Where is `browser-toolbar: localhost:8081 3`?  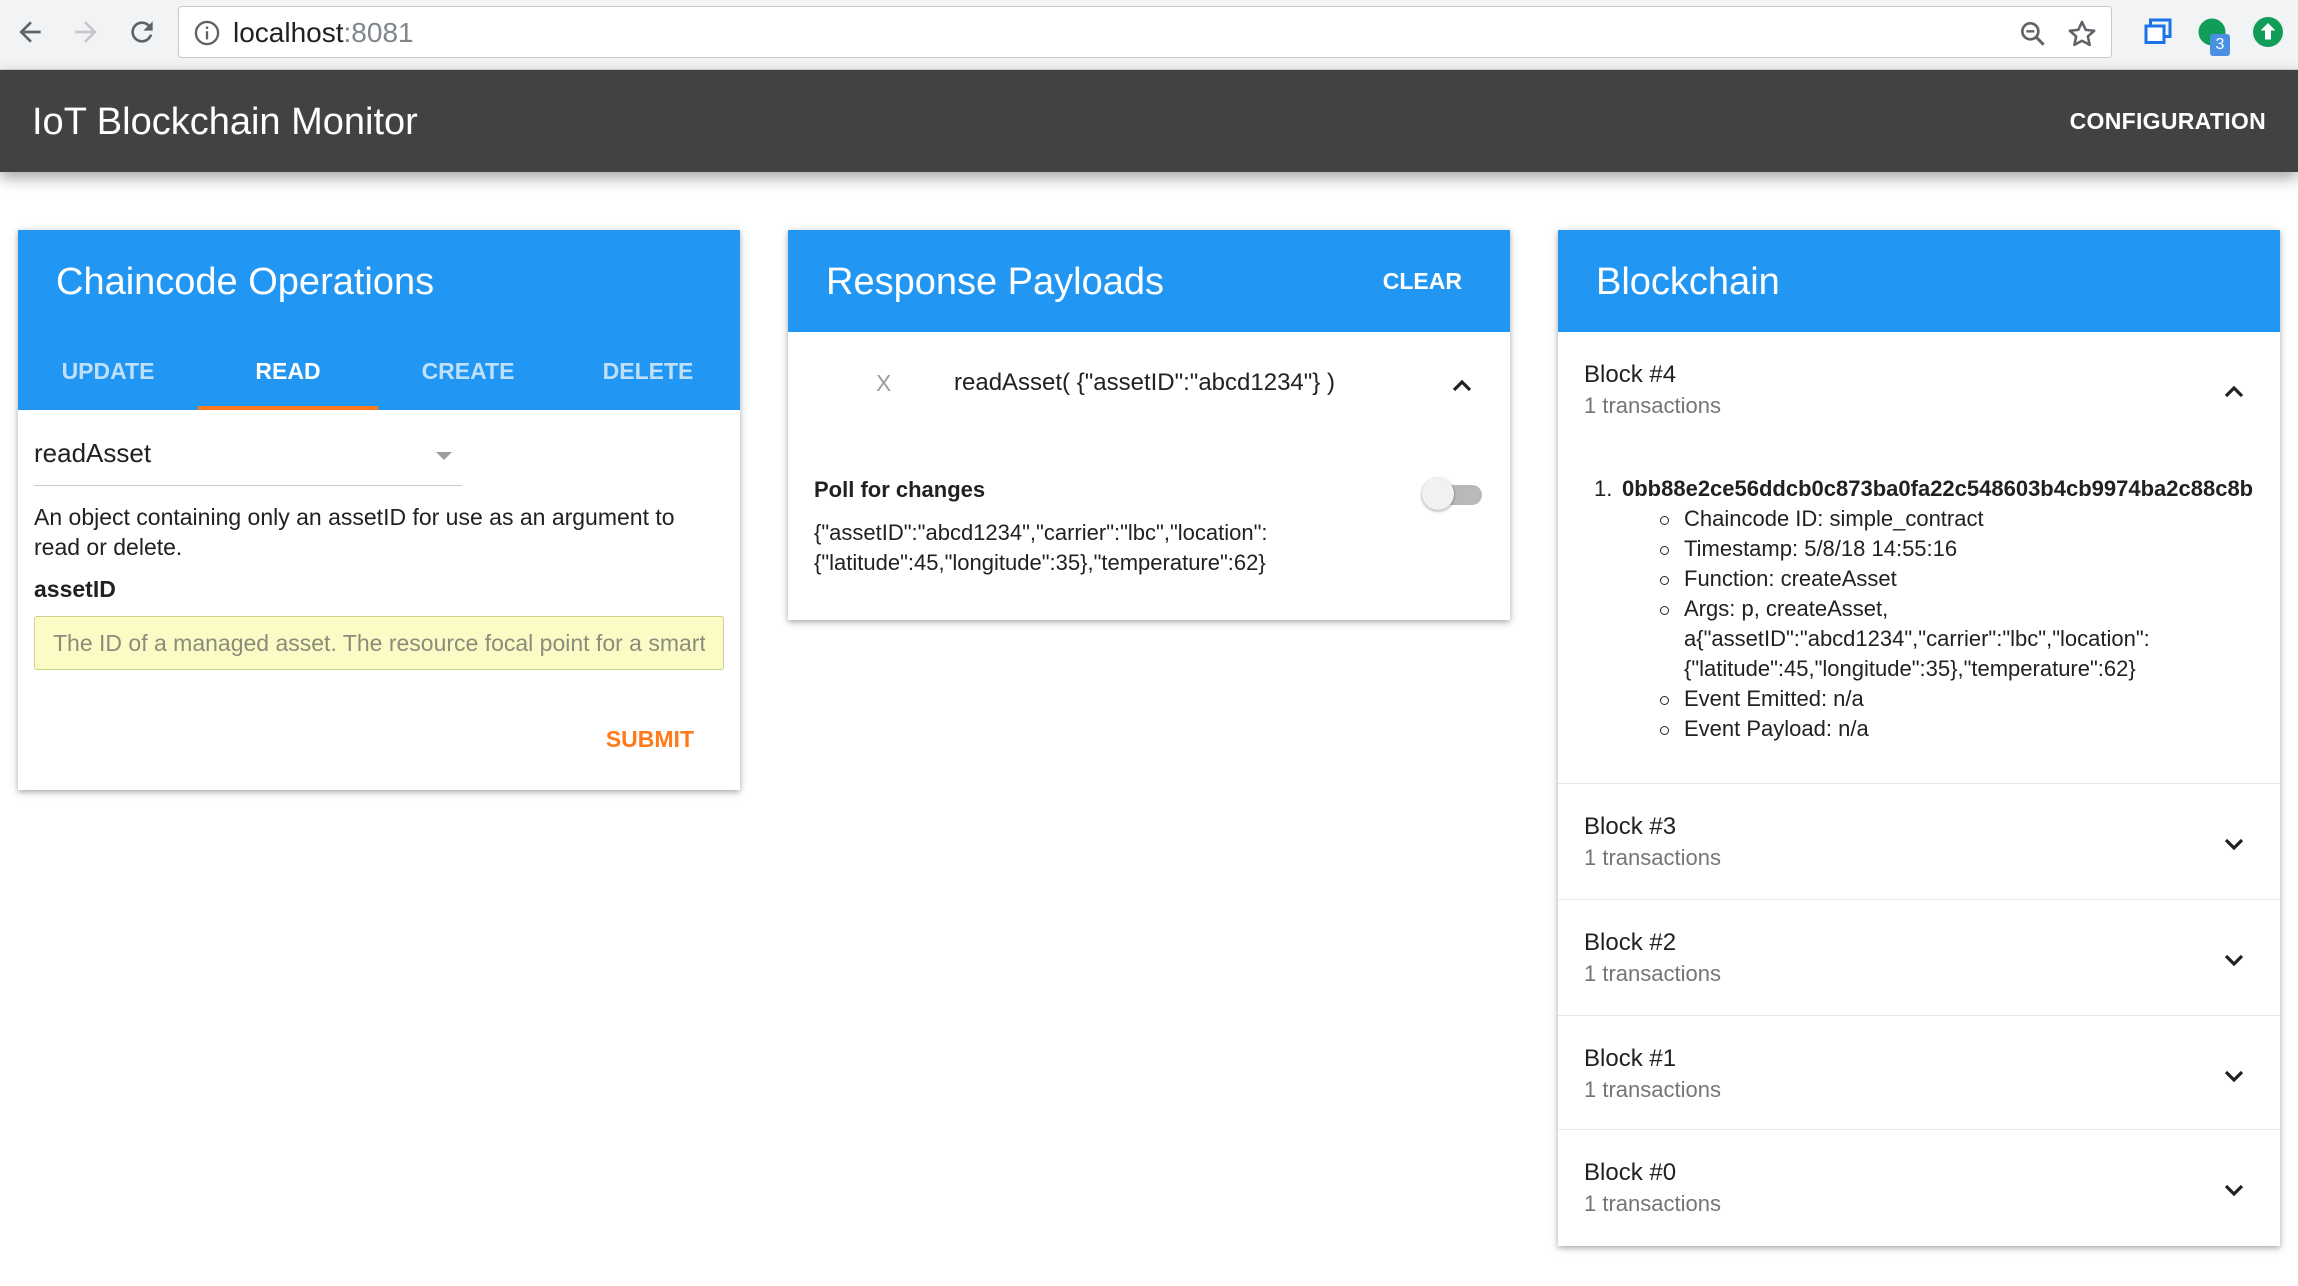 browser-toolbar: localhost:8081 3 is located at coordinates (1149, 35).